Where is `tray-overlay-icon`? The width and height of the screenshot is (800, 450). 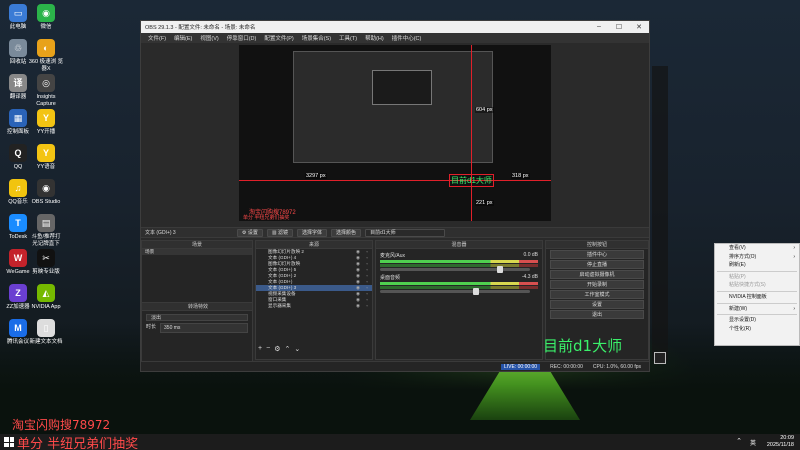
tray-overlay-icon is located at coordinates (660, 358).